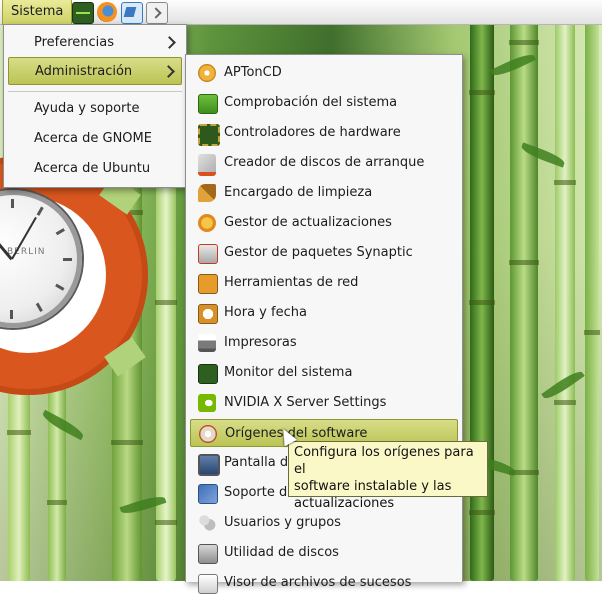 The width and height of the screenshot is (602, 597). What do you see at coordinates (208, 104) in the screenshot?
I see `system-check-icon` at bounding box center [208, 104].